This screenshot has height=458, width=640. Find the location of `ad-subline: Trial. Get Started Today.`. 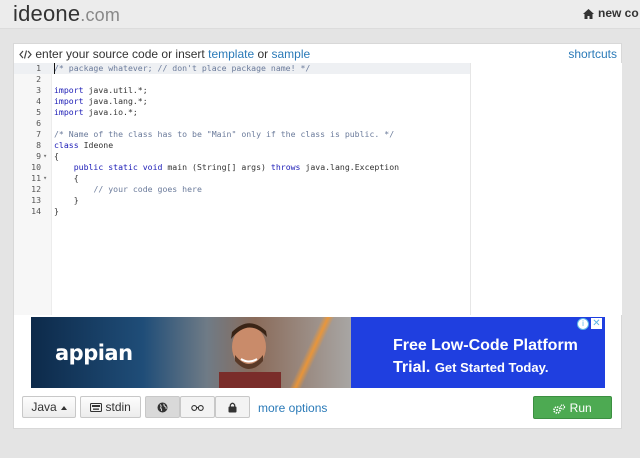

ad-subline: Trial. Get Started Today. is located at coordinates (470, 368).